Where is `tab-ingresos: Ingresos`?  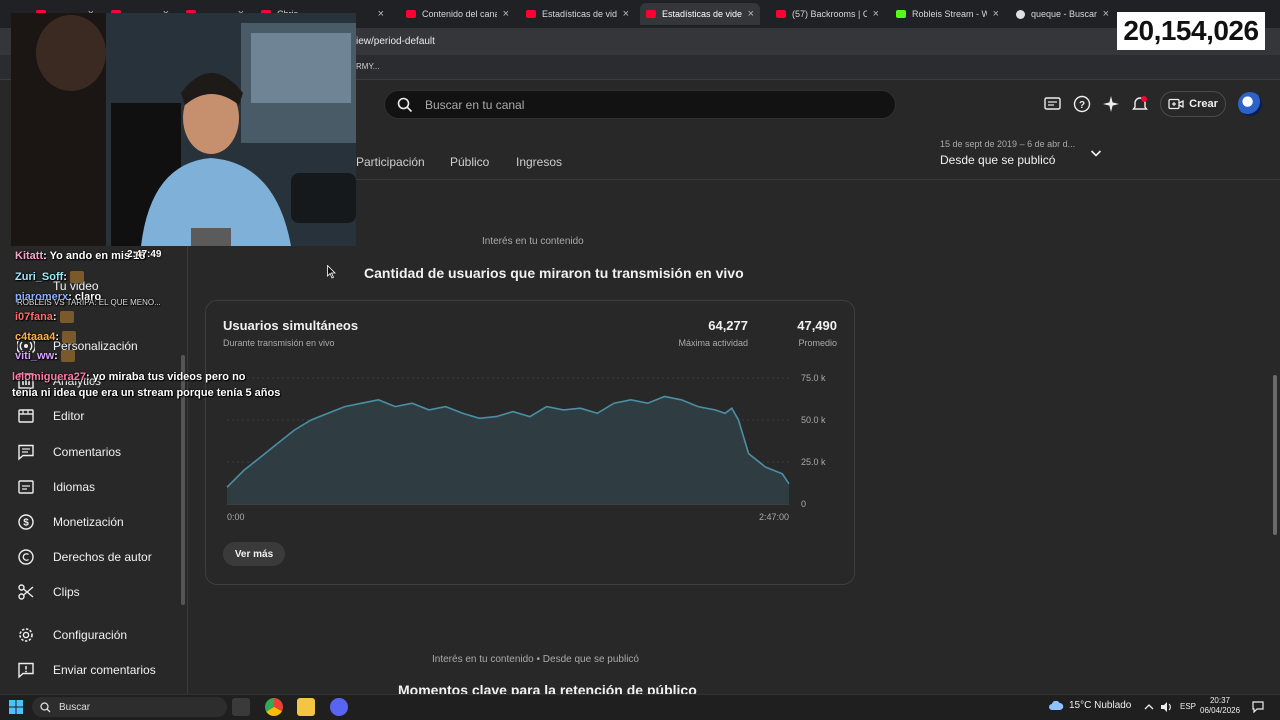 tab-ingresos: Ingresos is located at coordinates (539, 162).